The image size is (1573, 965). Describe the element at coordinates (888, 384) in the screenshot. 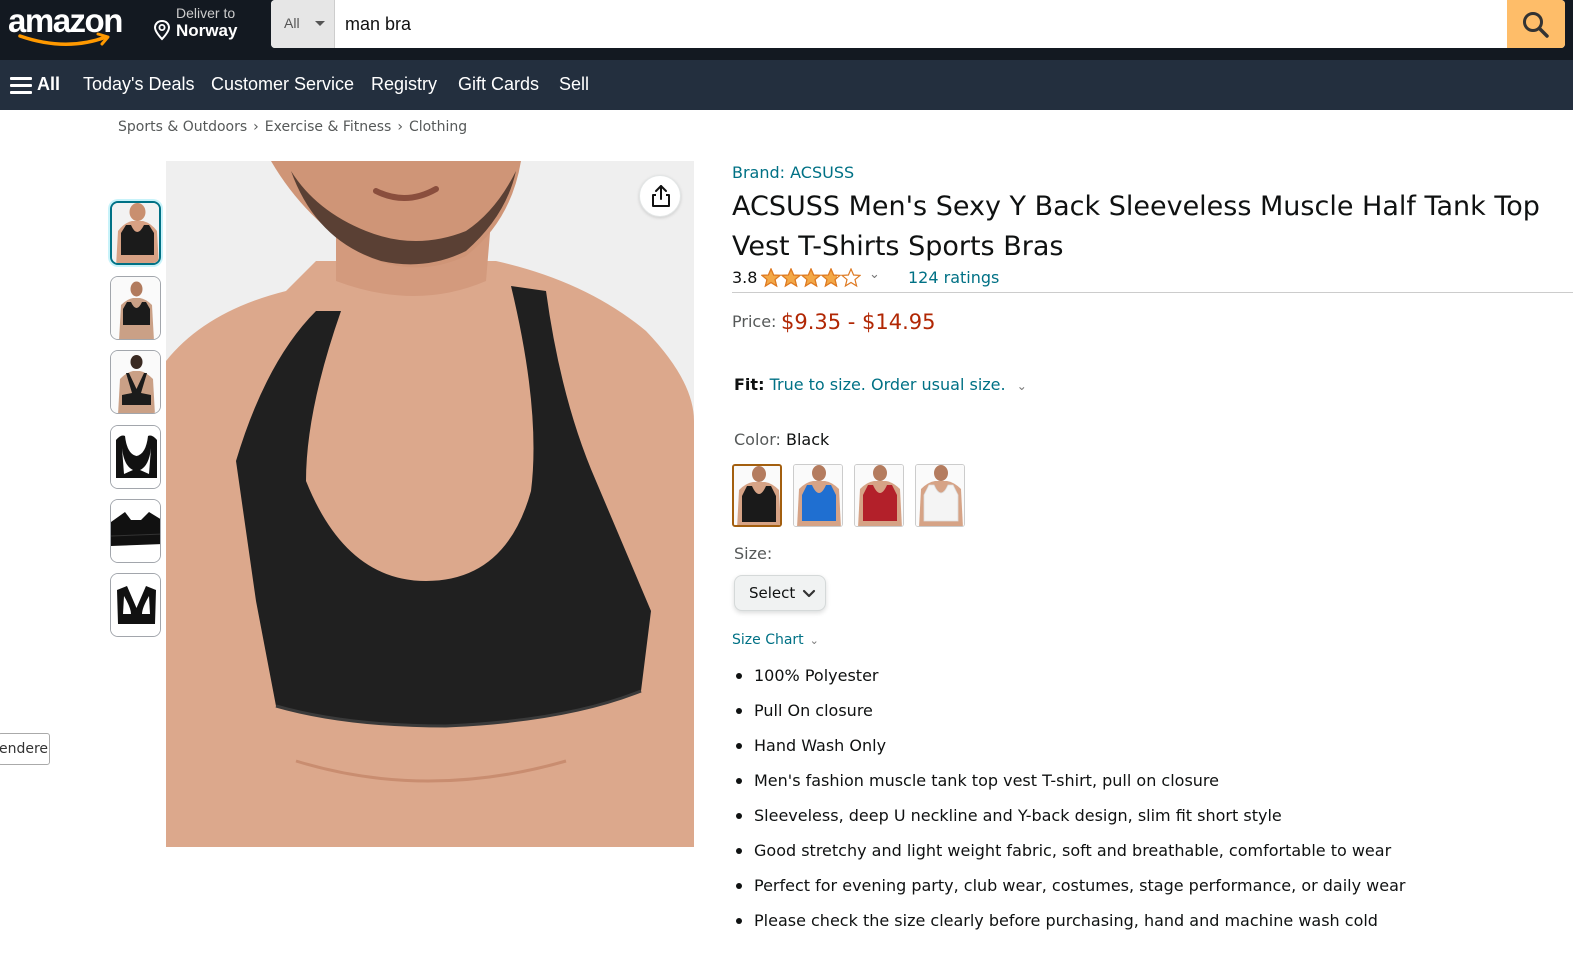

I see `fit-value-link: True to size. Order usual size.` at that location.